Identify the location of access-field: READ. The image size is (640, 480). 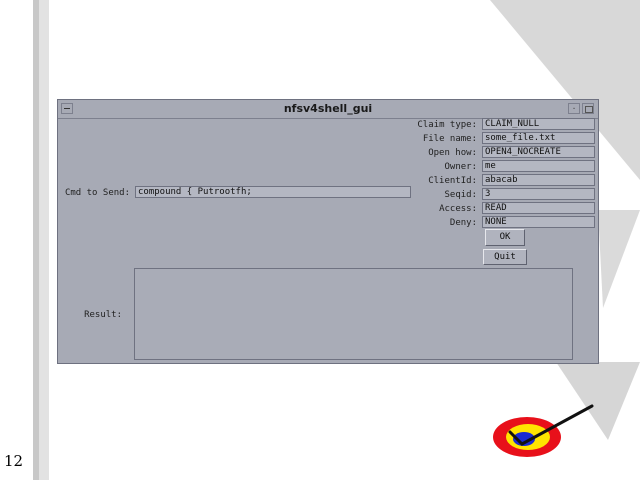
(538, 208).